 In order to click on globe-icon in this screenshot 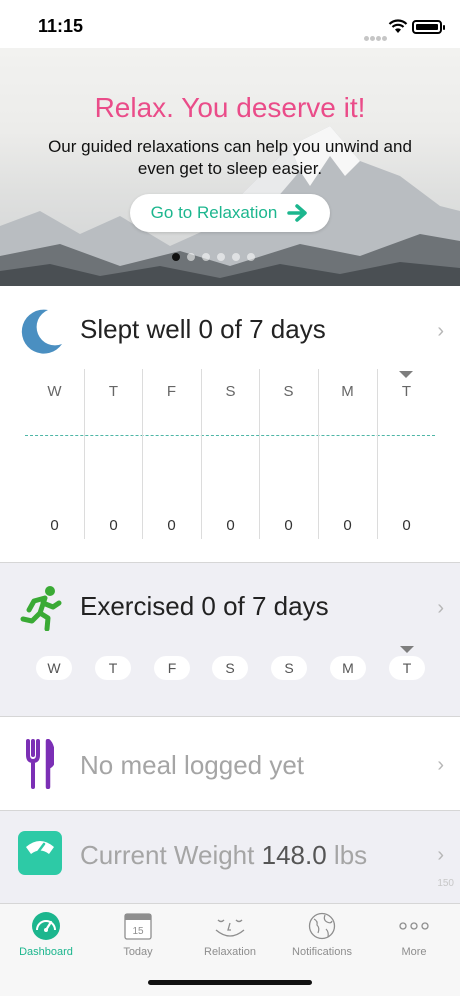, I will do `click(322, 926)`.